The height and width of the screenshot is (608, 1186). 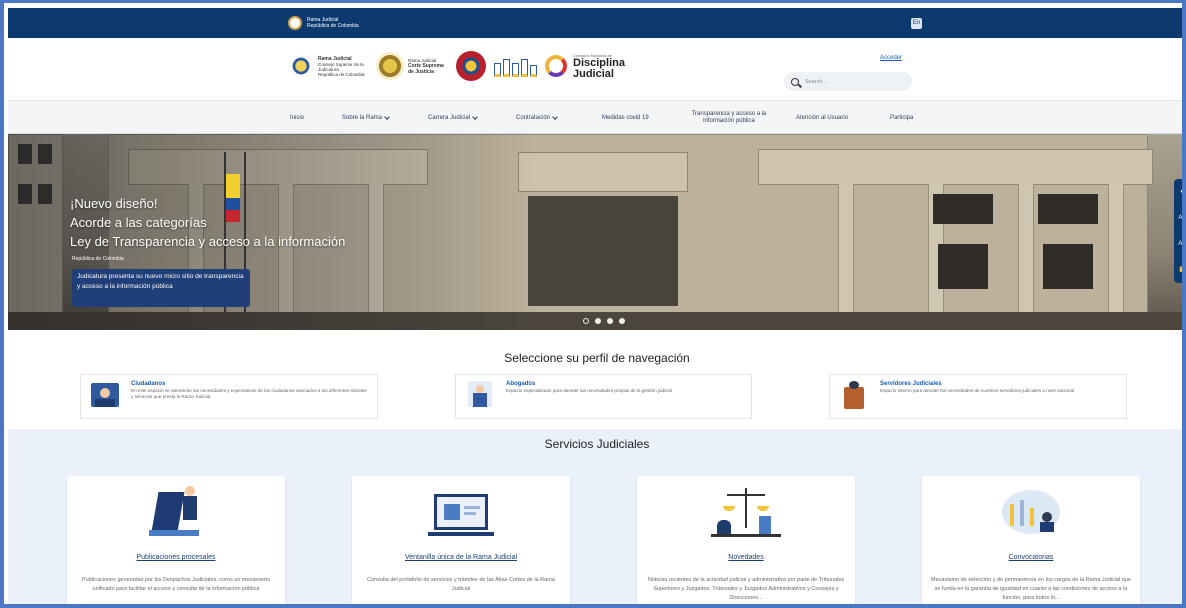 What do you see at coordinates (333, 26) in the screenshot?
I see `gov-line2: República de Colombia` at bounding box center [333, 26].